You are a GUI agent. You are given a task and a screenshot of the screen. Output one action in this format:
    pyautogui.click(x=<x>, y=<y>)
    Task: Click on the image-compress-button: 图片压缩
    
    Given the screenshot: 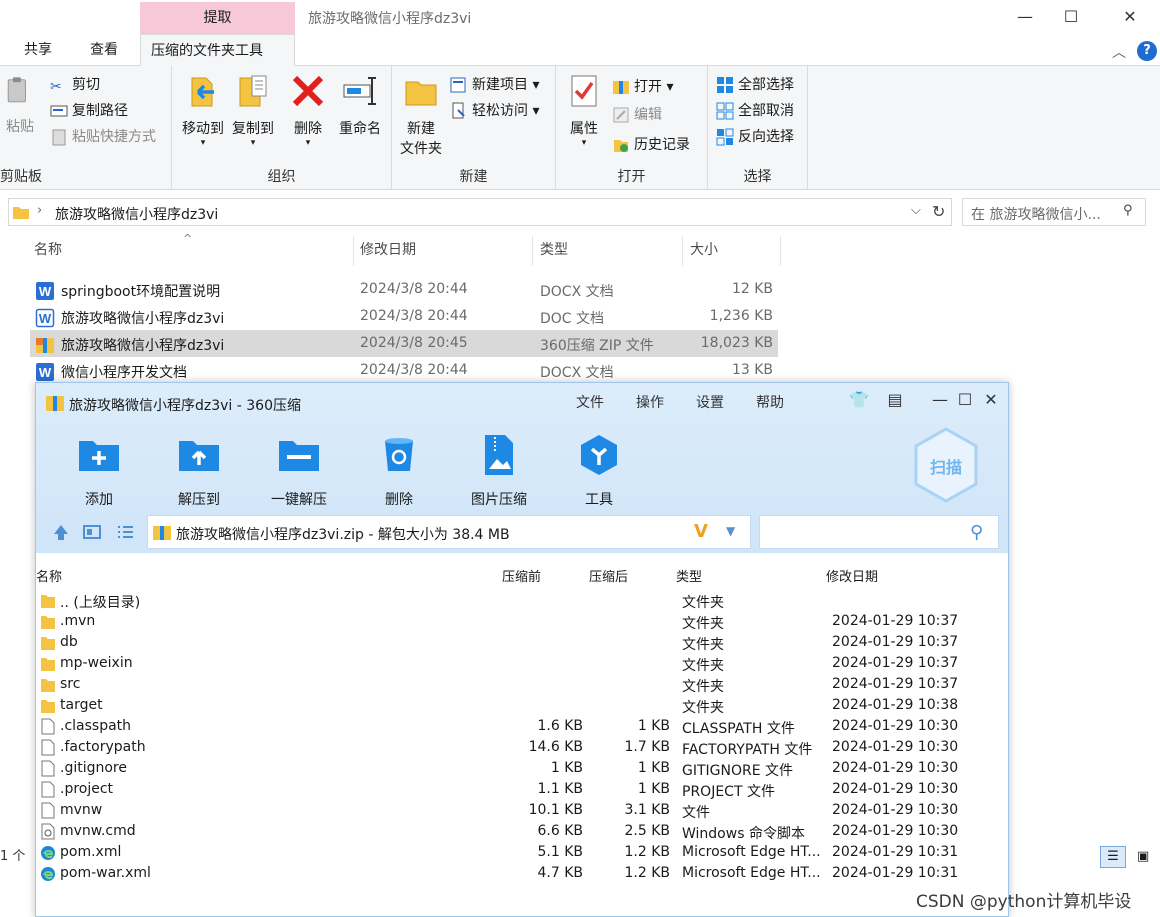 What is the action you would take?
    pyautogui.click(x=499, y=471)
    